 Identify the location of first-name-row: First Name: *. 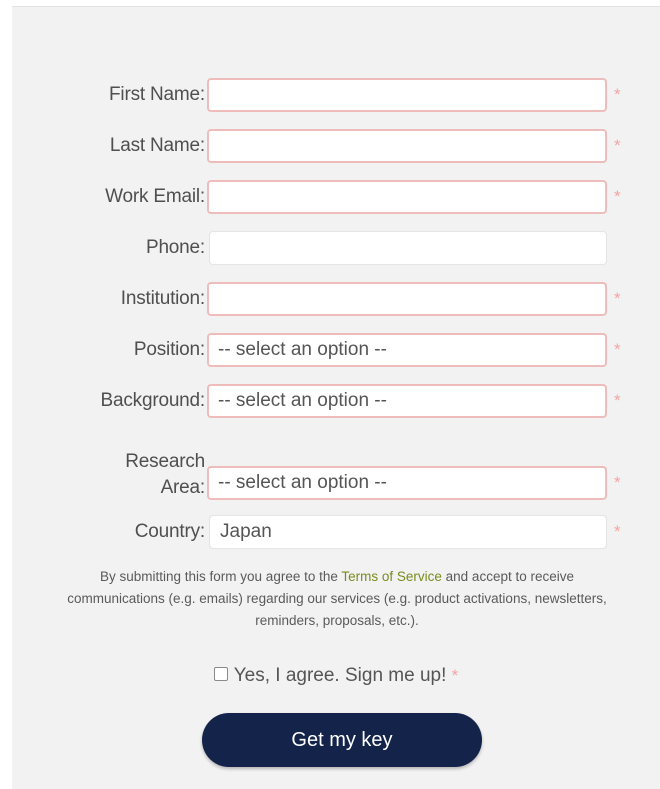
(336, 95).